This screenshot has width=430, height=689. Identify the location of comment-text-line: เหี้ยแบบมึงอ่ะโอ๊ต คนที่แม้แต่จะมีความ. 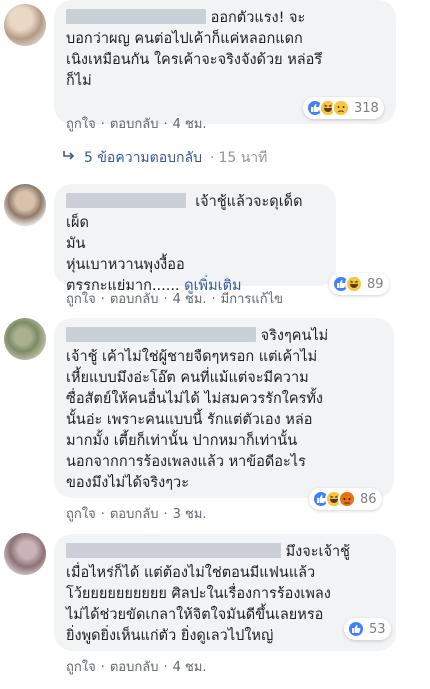
(187, 378).